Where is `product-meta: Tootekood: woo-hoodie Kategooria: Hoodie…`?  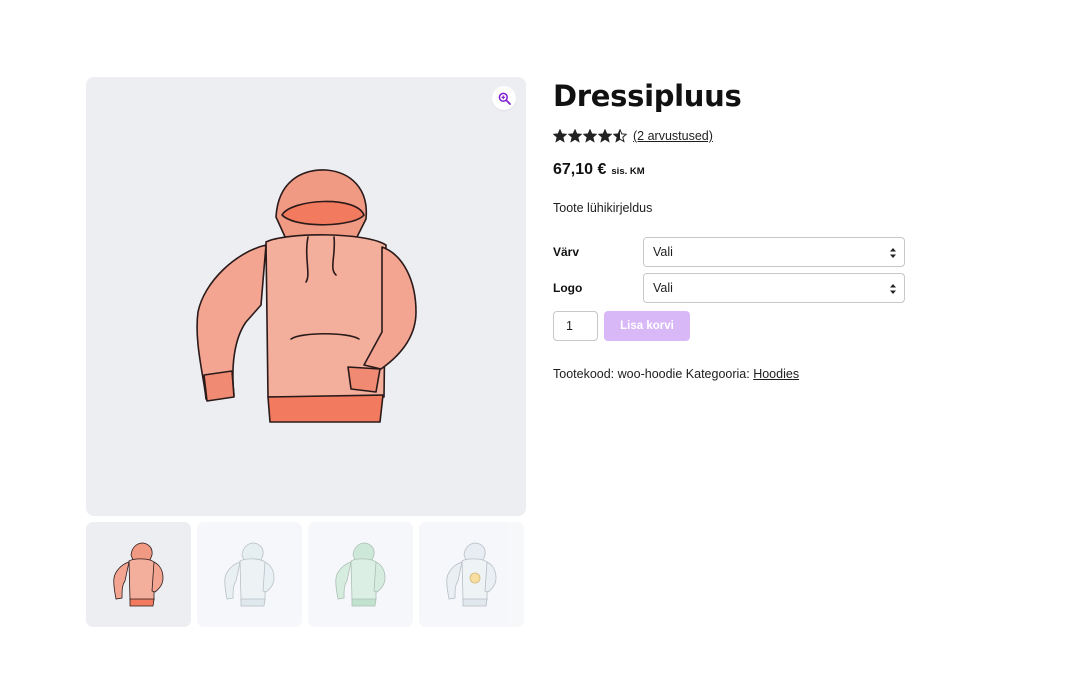 product-meta: Tootekood: woo-hoodie Kategooria: Hoodie… is located at coordinates (733, 374).